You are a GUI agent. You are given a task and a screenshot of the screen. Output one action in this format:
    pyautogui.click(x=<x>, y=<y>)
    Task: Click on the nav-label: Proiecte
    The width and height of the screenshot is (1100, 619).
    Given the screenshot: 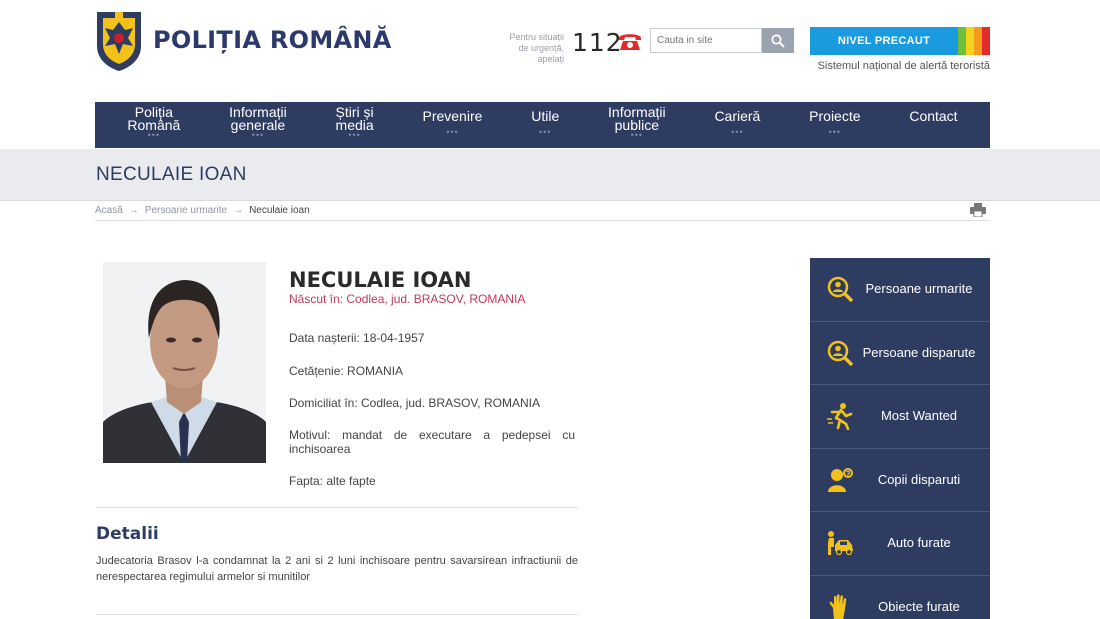 What is the action you would take?
    pyautogui.click(x=835, y=115)
    